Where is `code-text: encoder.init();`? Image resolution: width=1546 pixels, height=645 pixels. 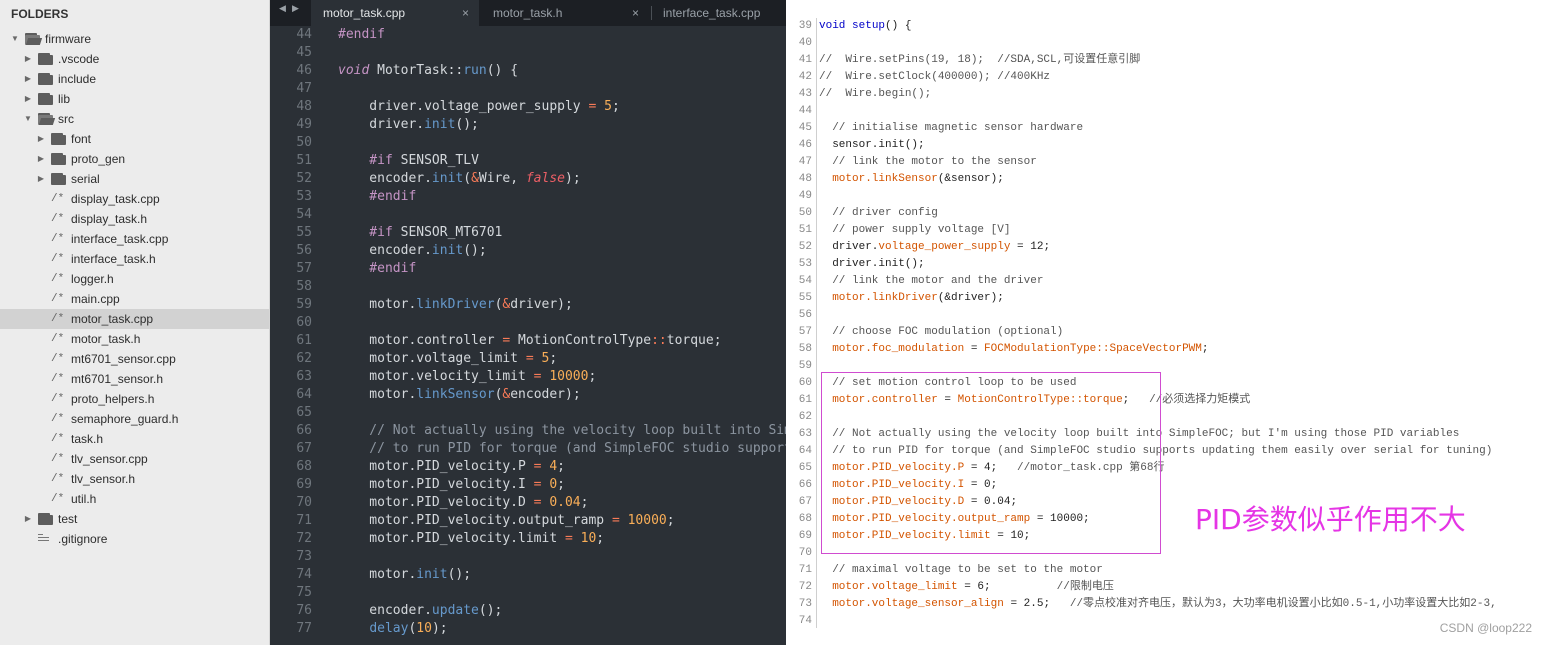
code-text: encoder.init(); is located at coordinates (412, 251).